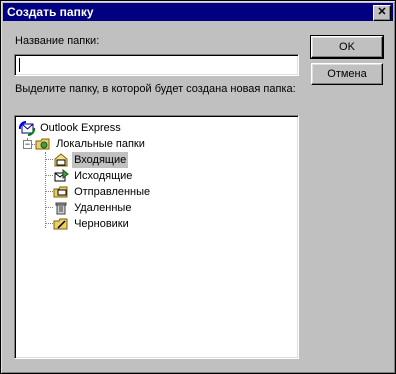 Image resolution: width=396 pixels, height=374 pixels. I want to click on tree-item-local-folders: Локальные папки, so click(91, 144).